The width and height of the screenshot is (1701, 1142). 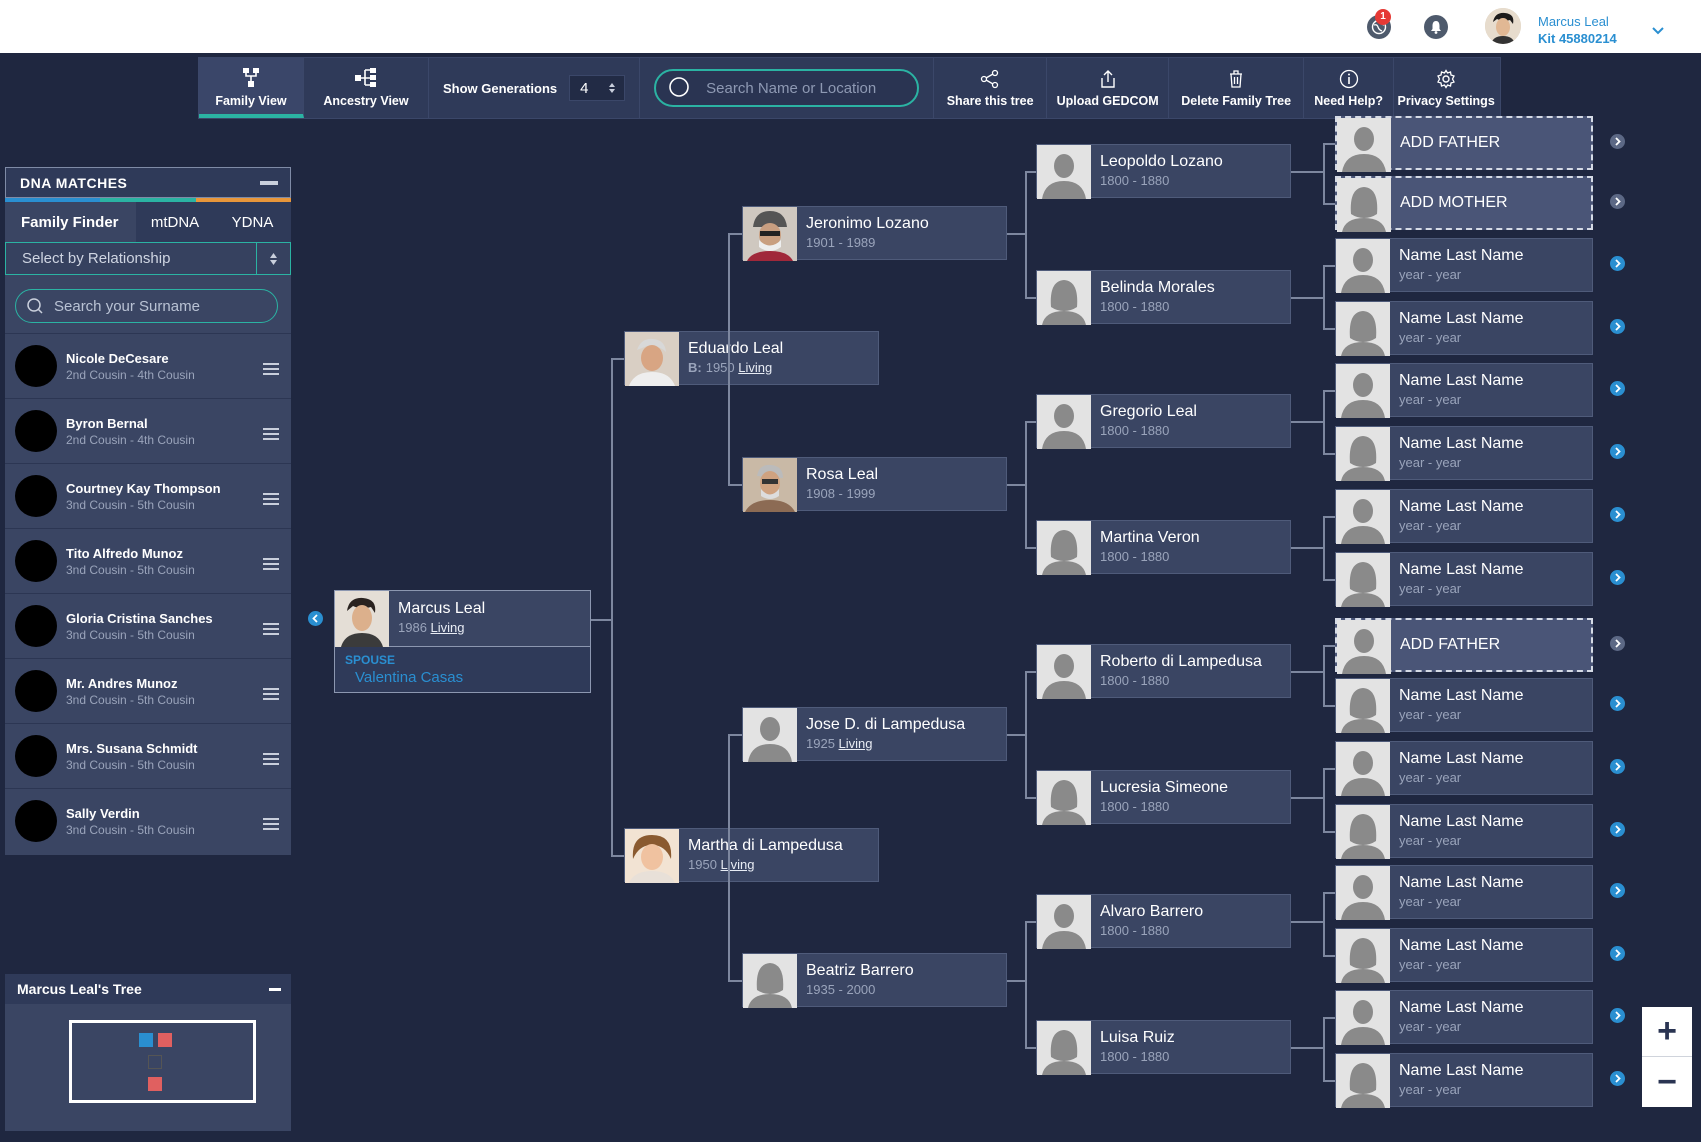 What do you see at coordinates (874, 734) in the screenshot?
I see `person-card: Jose D. di Lampedusa 1925 Living` at bounding box center [874, 734].